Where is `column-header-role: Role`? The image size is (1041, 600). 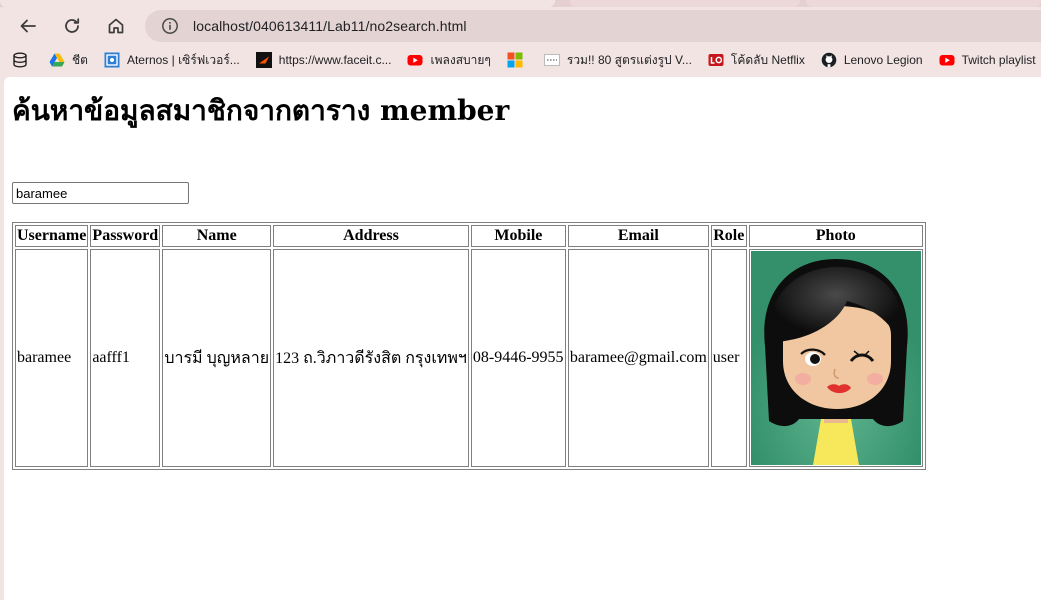 column-header-role: Role is located at coordinates (728, 236).